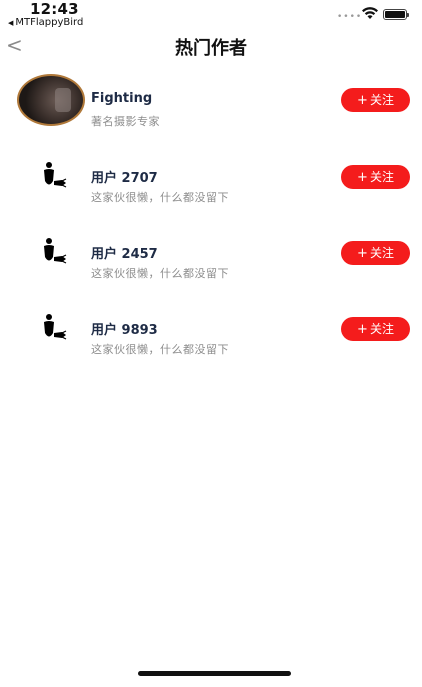 The image size is (422, 687). I want to click on author-name: Fighting, so click(122, 98).